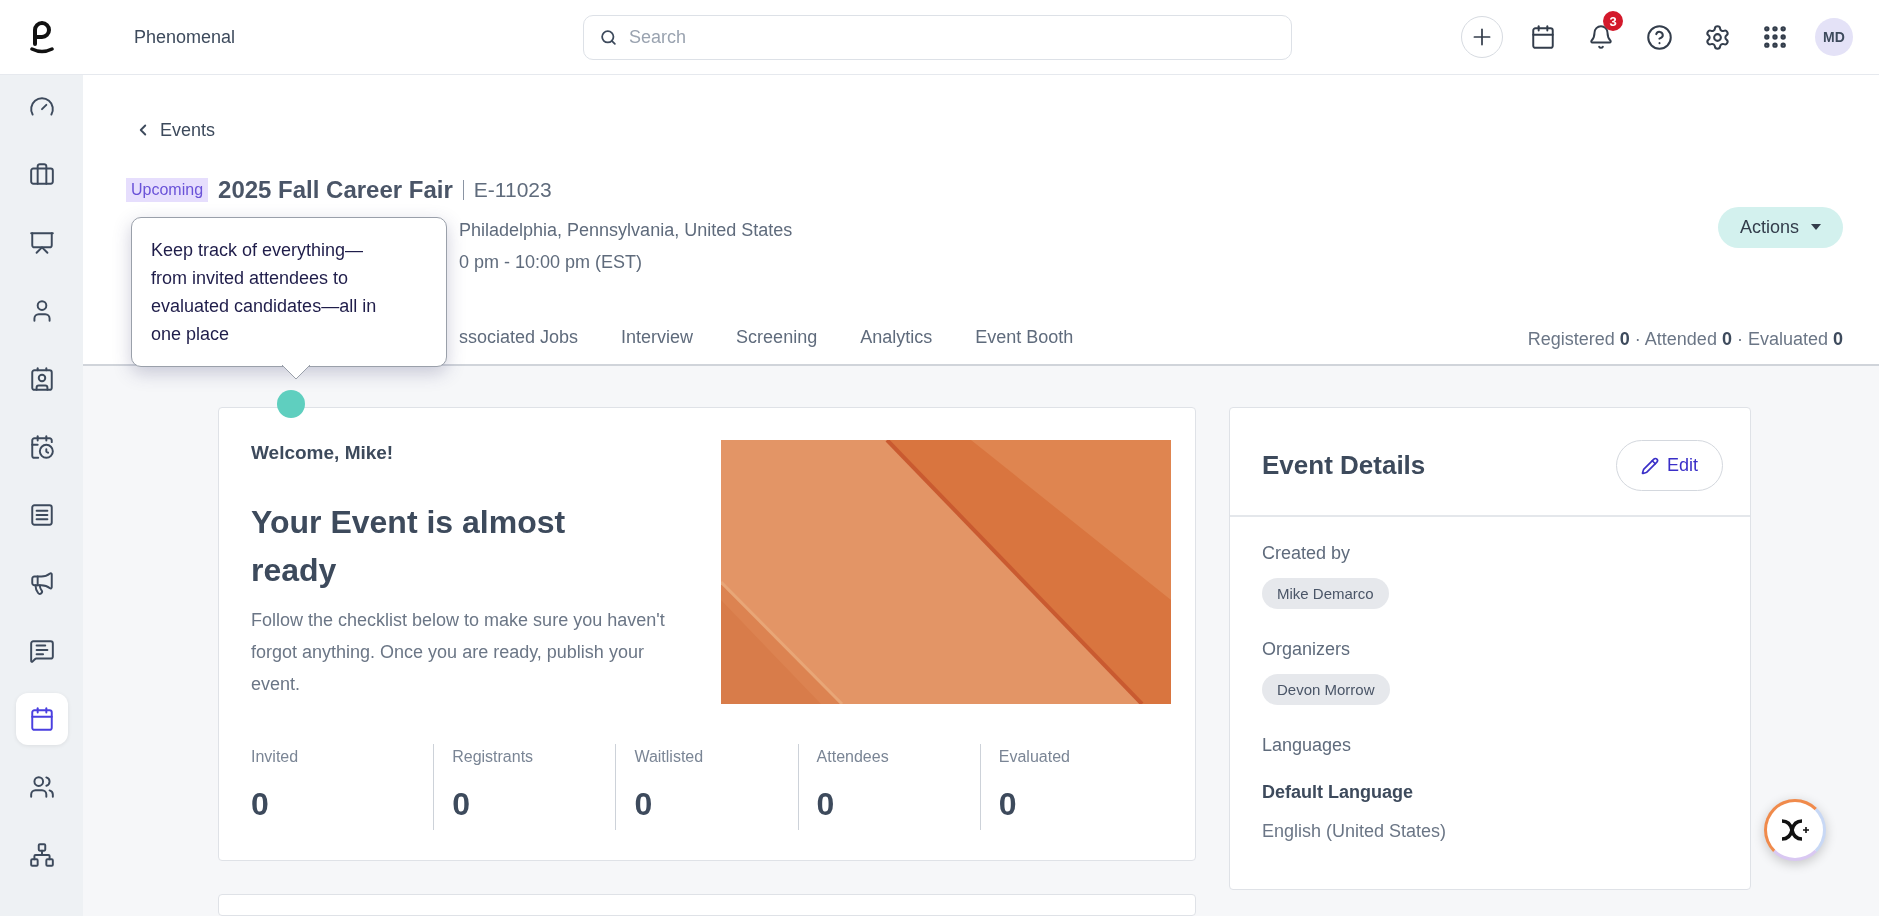 Image resolution: width=1879 pixels, height=916 pixels. Describe the element at coordinates (519, 339) in the screenshot. I see `tab: ssociated Jobs` at that location.